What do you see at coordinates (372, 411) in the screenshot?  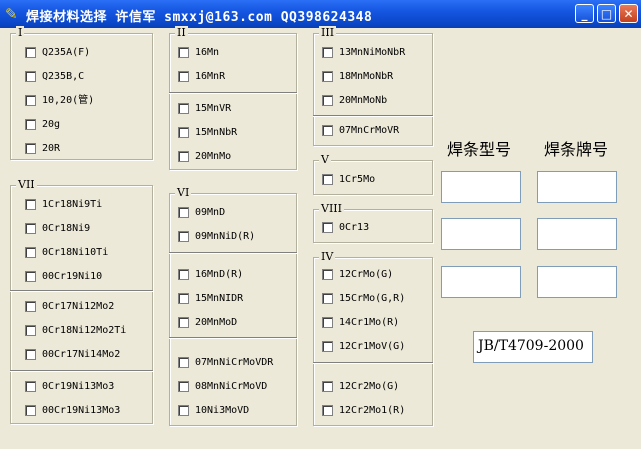 I see `checkbox-label: 12Cr2Mo1(R)` at bounding box center [372, 411].